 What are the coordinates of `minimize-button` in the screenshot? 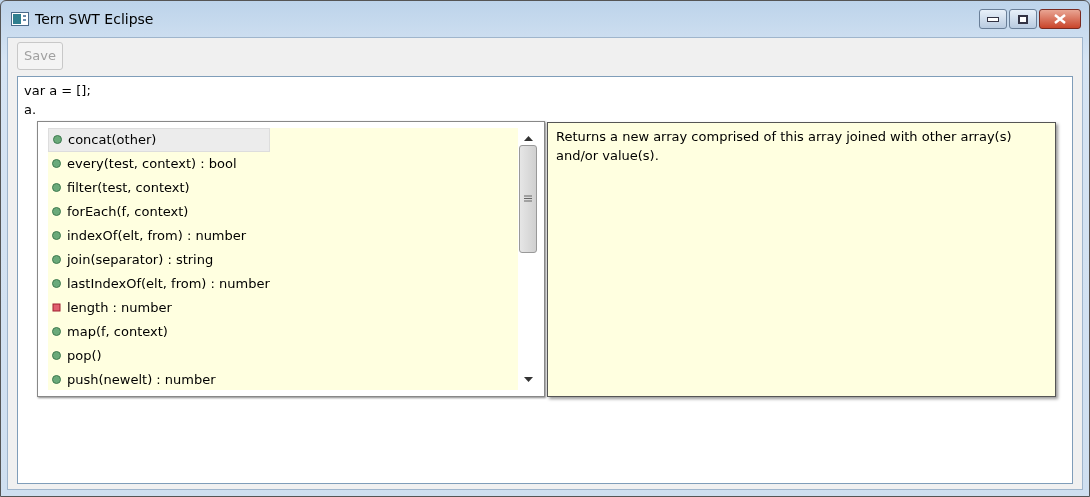 It's located at (993, 19).